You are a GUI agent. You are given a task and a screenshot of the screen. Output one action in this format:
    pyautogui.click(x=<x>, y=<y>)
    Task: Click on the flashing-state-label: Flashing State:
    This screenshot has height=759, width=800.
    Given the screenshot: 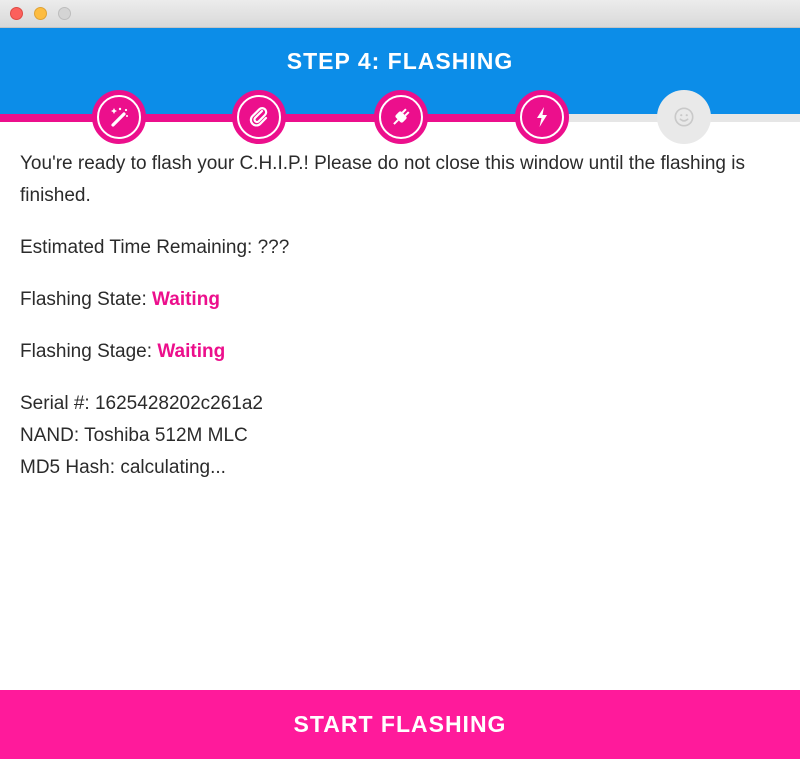 What is the action you would take?
    pyautogui.click(x=86, y=299)
    